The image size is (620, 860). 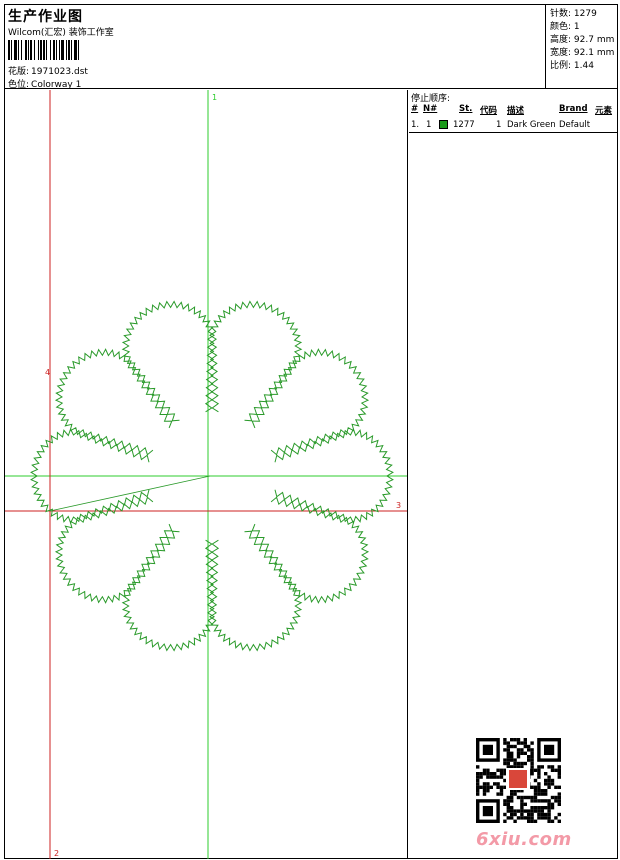 I want to click on barcode-image, so click(x=43, y=50).